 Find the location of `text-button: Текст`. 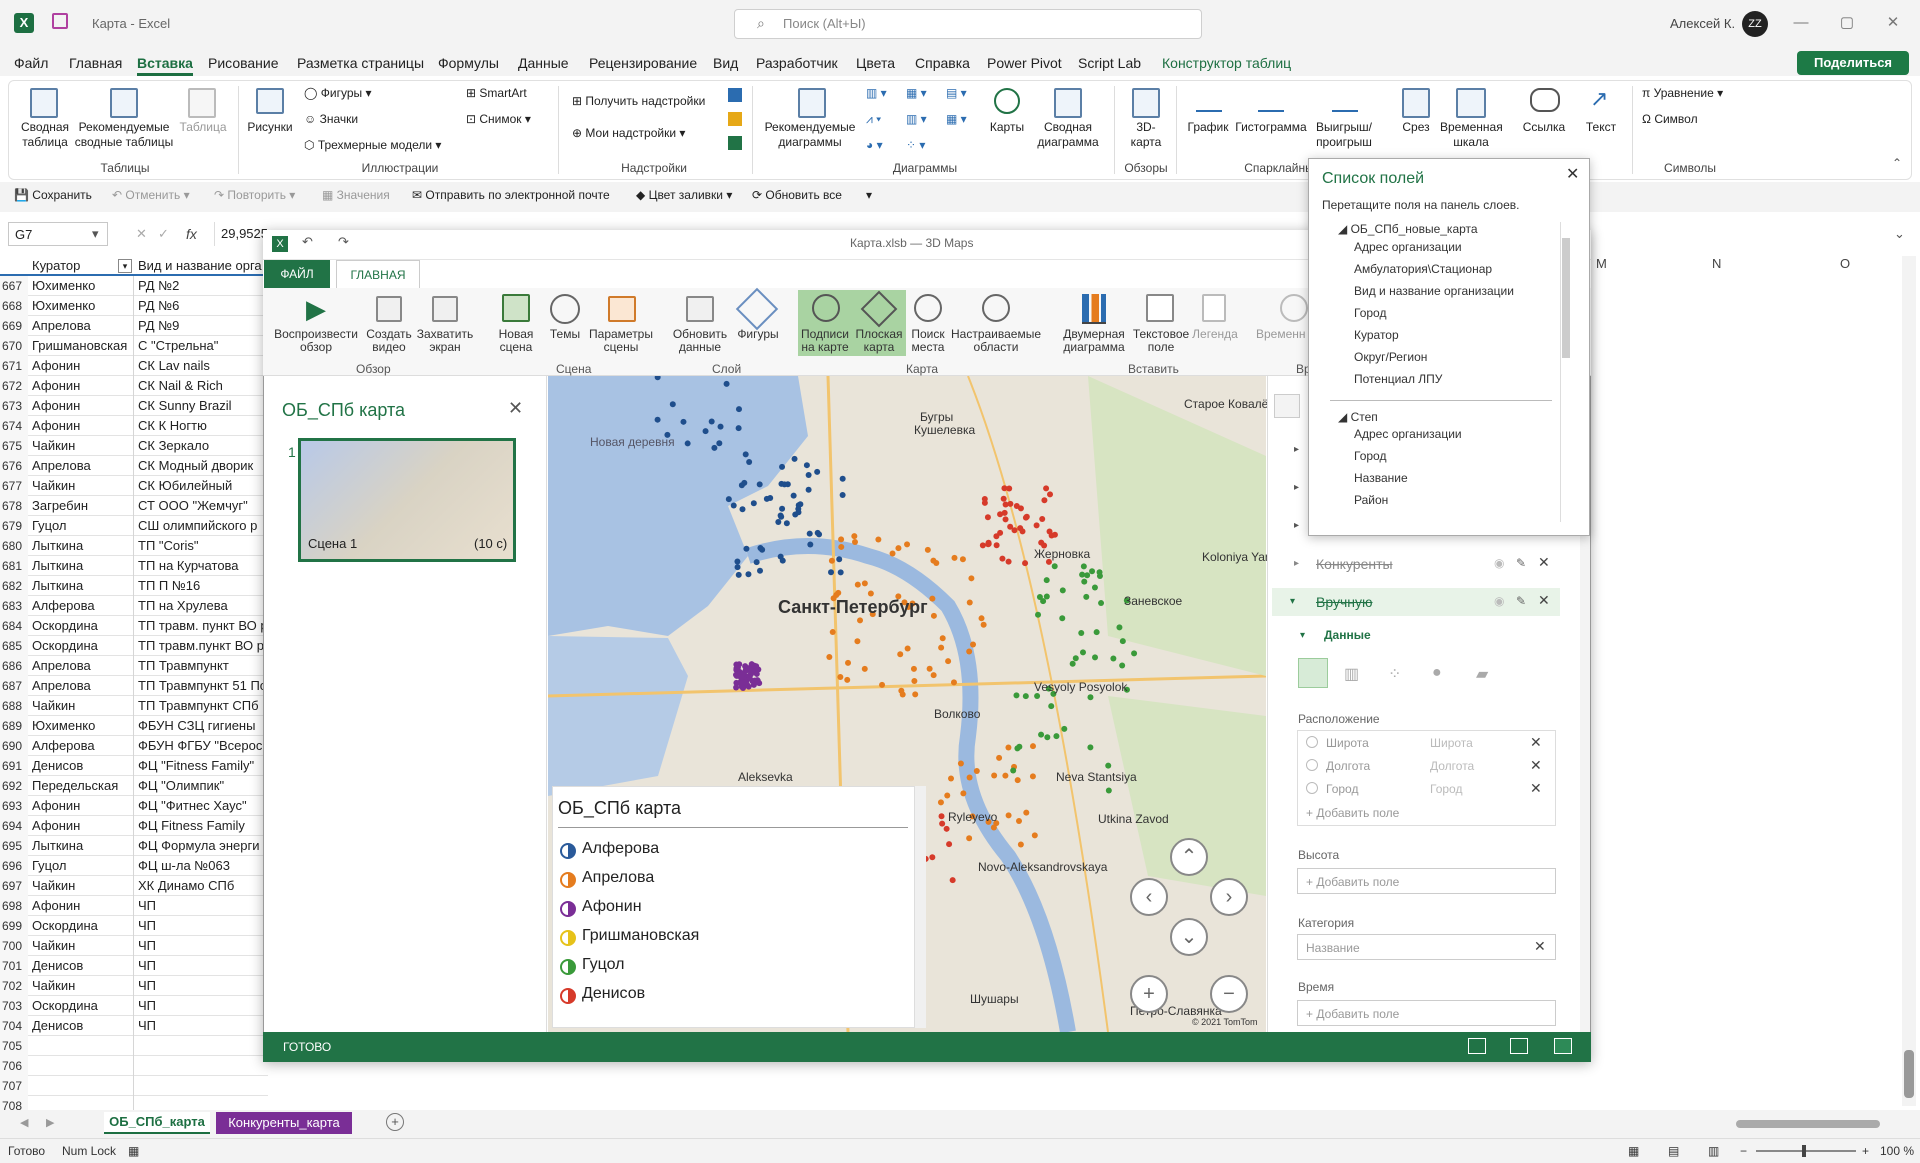

text-button: Текст is located at coordinates (1601, 127).